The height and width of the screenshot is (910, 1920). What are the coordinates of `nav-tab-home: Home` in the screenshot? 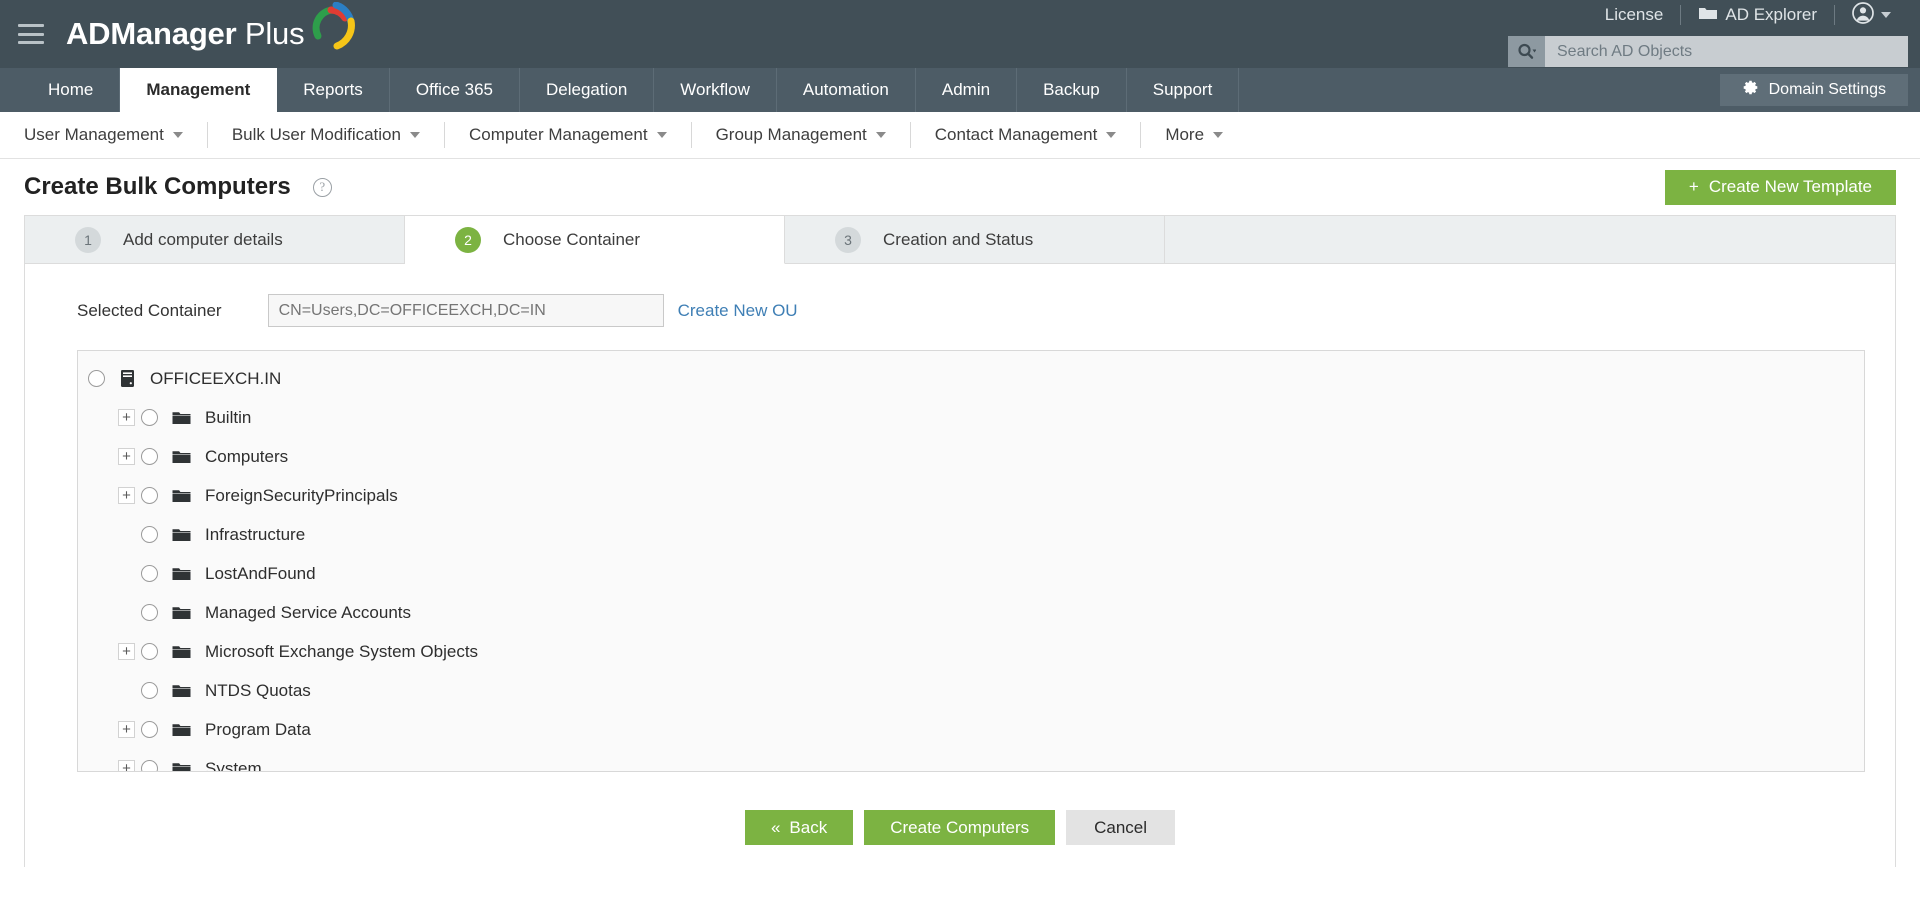 It's located at (71, 90).